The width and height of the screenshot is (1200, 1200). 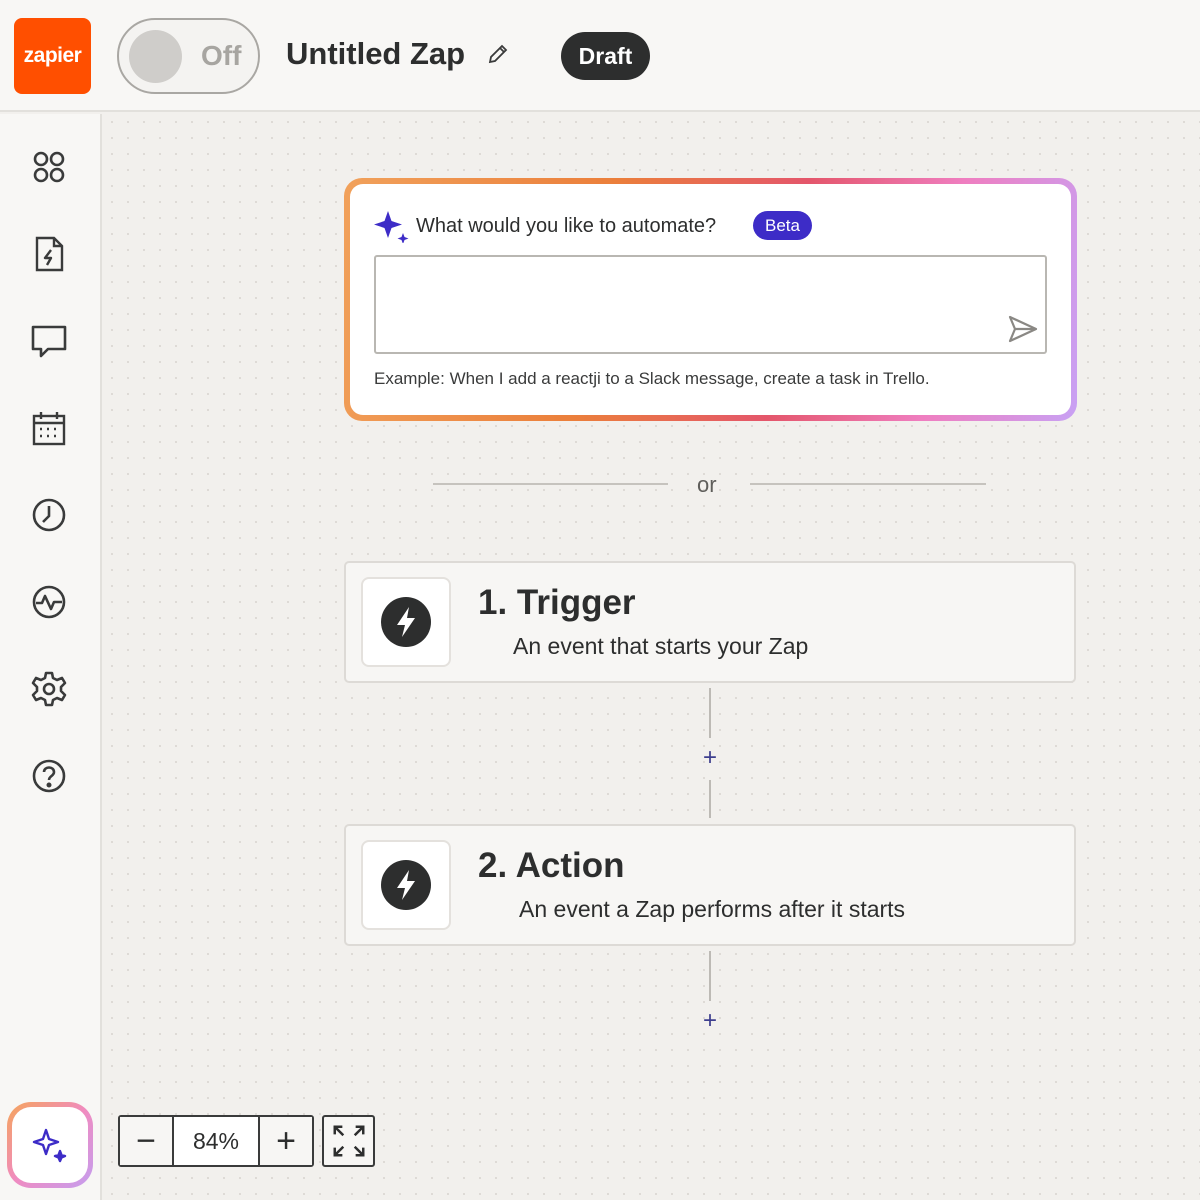 What do you see at coordinates (557, 602) in the screenshot?
I see `trigger-step-title: 1. Trigger` at bounding box center [557, 602].